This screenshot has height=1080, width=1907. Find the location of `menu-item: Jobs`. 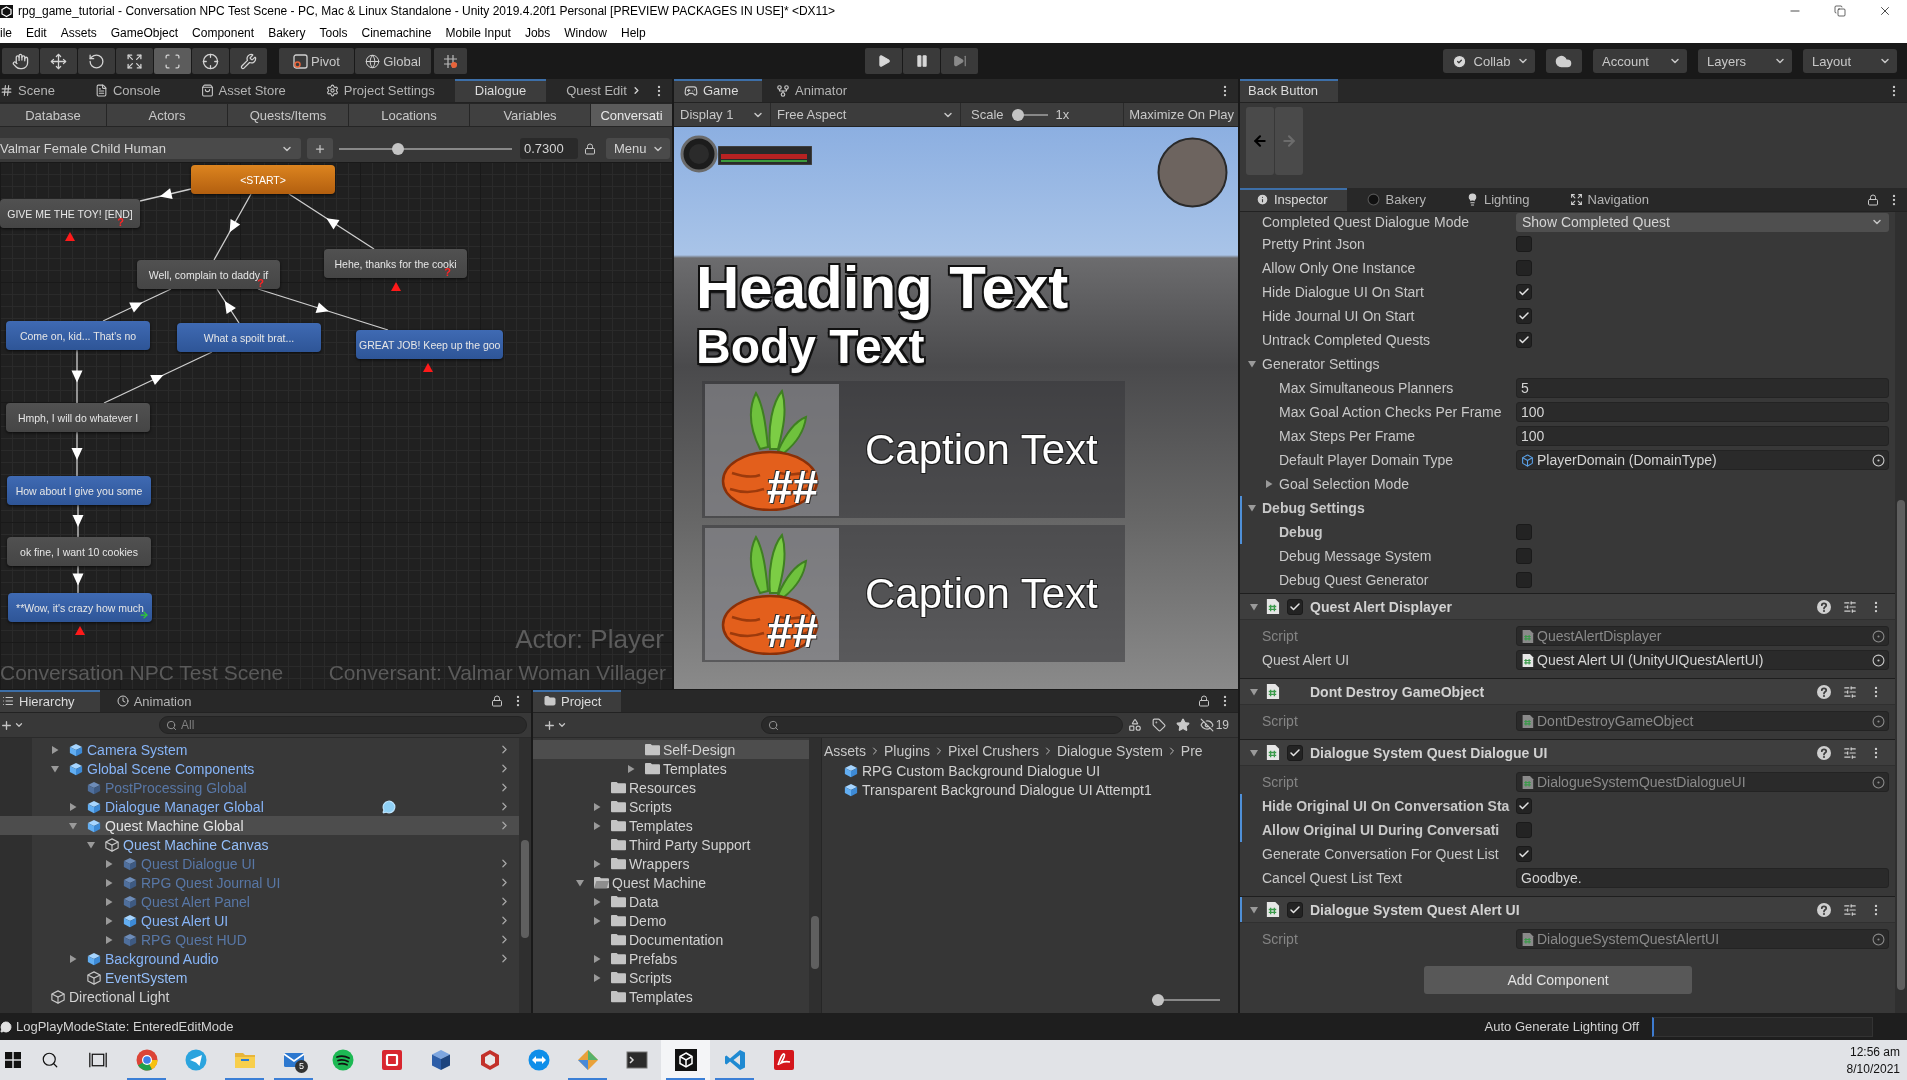

menu-item: Jobs is located at coordinates (537, 32).